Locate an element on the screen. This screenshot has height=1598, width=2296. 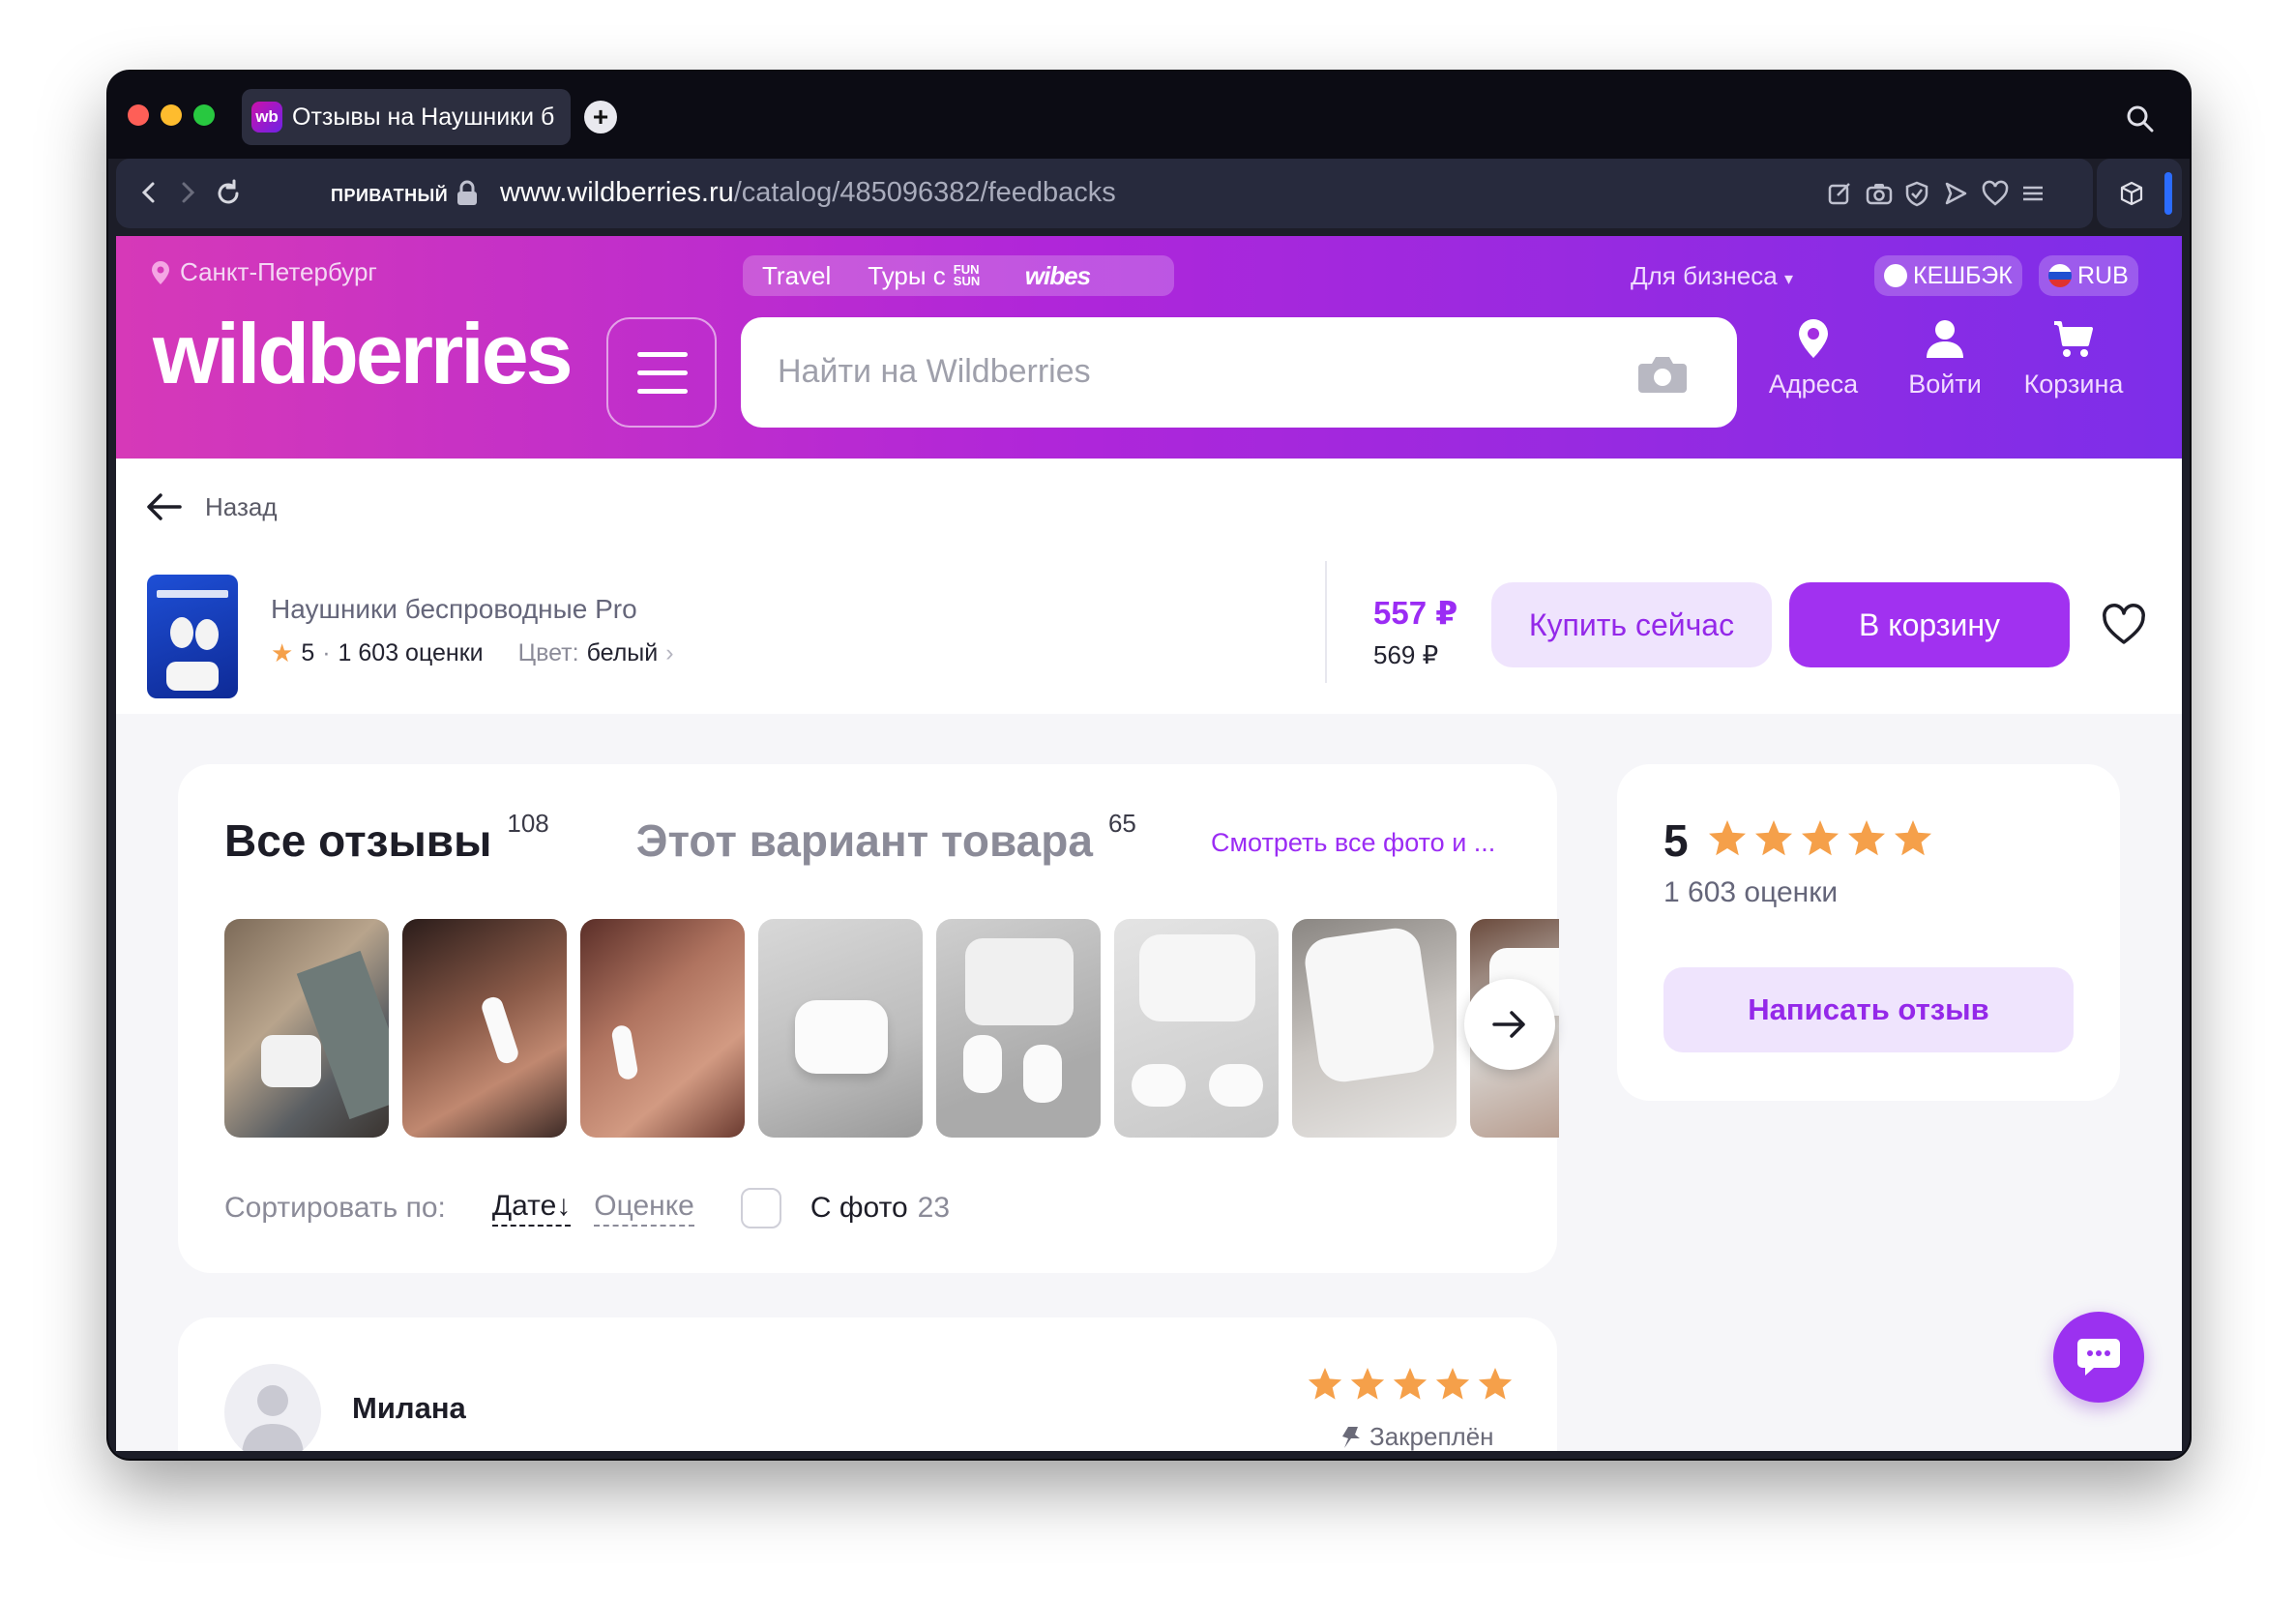
sort-by-rating: Оценке is located at coordinates (644, 1208).